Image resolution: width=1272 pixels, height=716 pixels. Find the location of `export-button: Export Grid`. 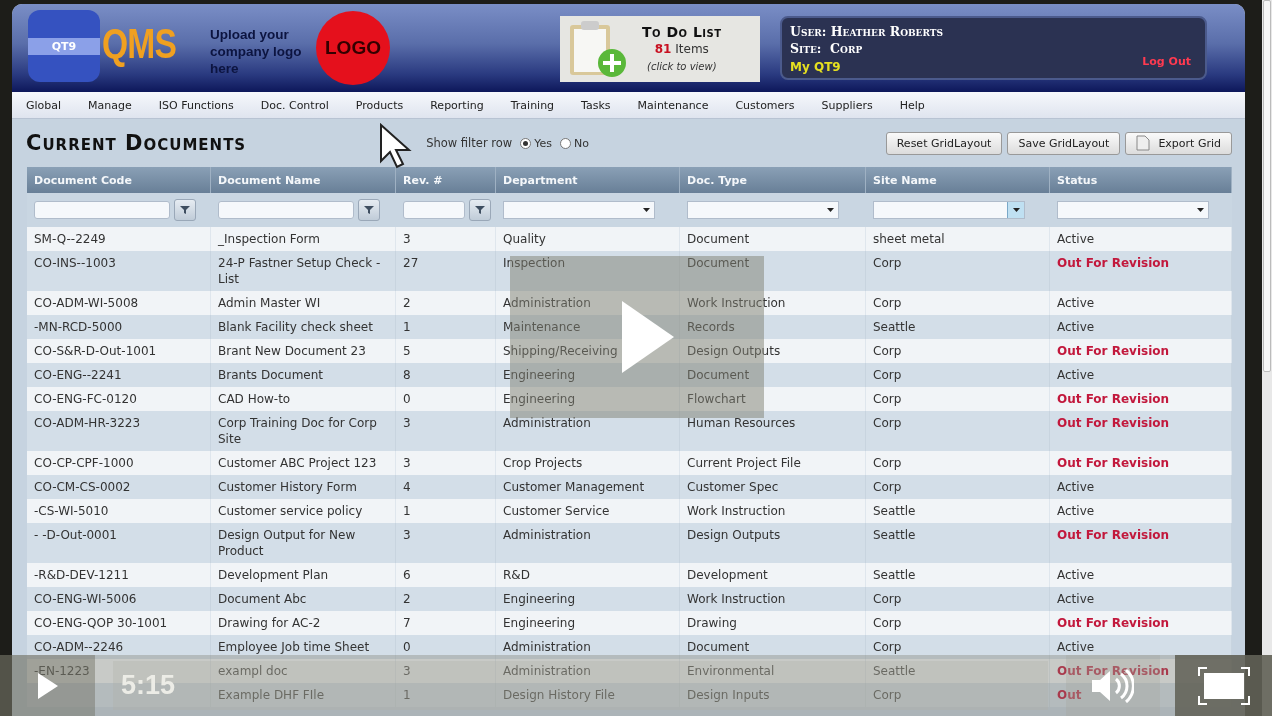

export-button: Export Grid is located at coordinates (1178, 143).